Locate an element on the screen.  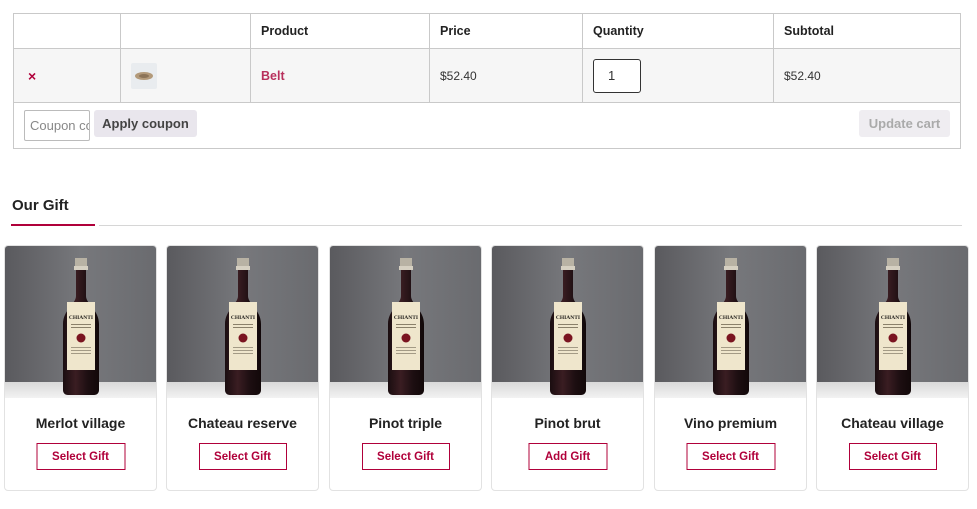
quantity-input: 1 is located at coordinates (617, 75).